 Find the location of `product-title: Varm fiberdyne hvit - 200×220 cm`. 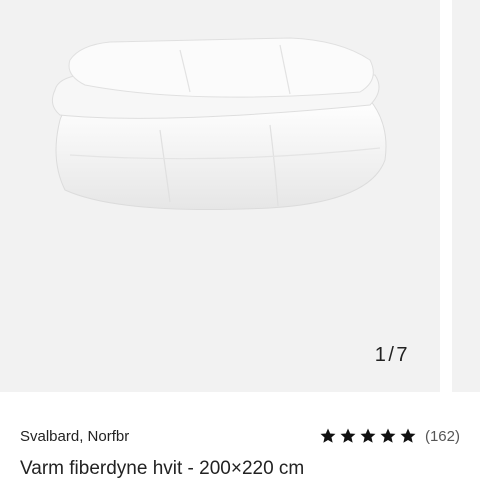

product-title: Varm fiberdyne hvit - 200×220 cm is located at coordinates (162, 468).